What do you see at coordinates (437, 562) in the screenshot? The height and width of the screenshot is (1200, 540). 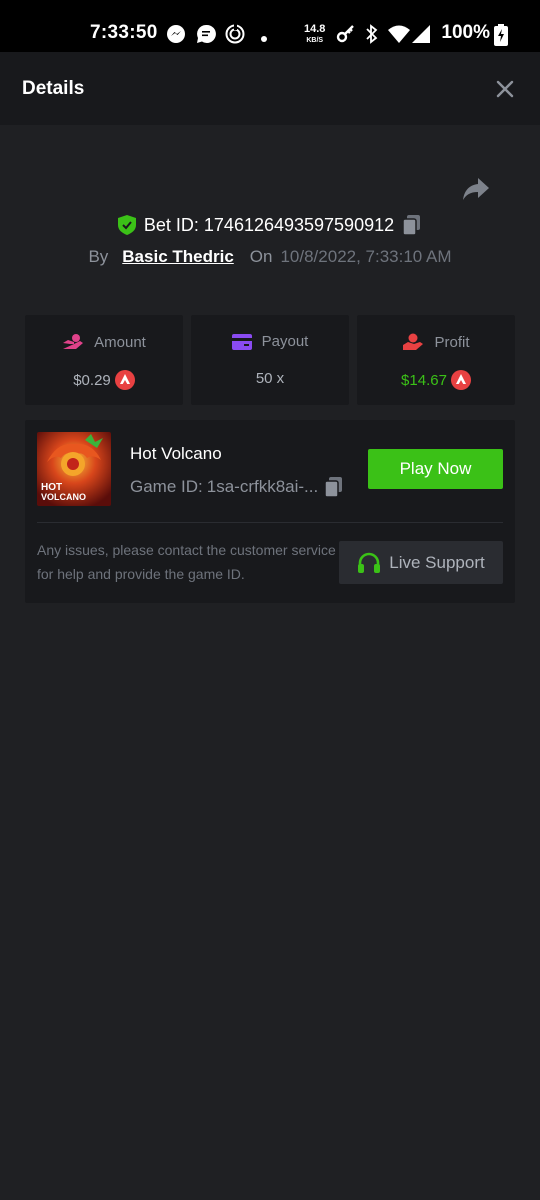 I see `live-support-label: Live Support` at bounding box center [437, 562].